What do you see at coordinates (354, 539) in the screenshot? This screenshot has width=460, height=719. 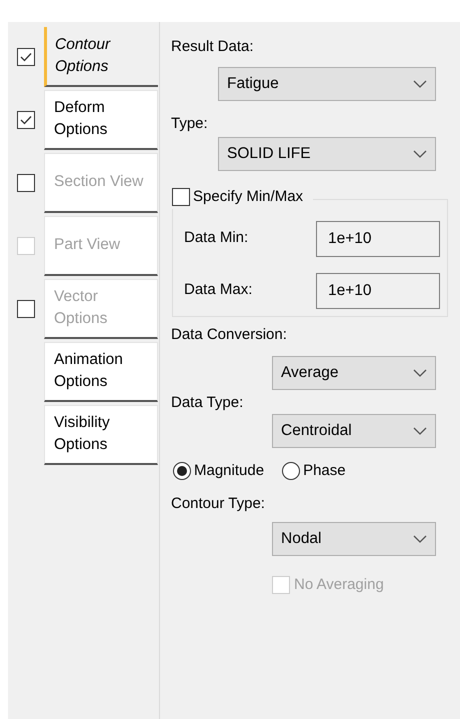 I see `dropdown: Nodal` at bounding box center [354, 539].